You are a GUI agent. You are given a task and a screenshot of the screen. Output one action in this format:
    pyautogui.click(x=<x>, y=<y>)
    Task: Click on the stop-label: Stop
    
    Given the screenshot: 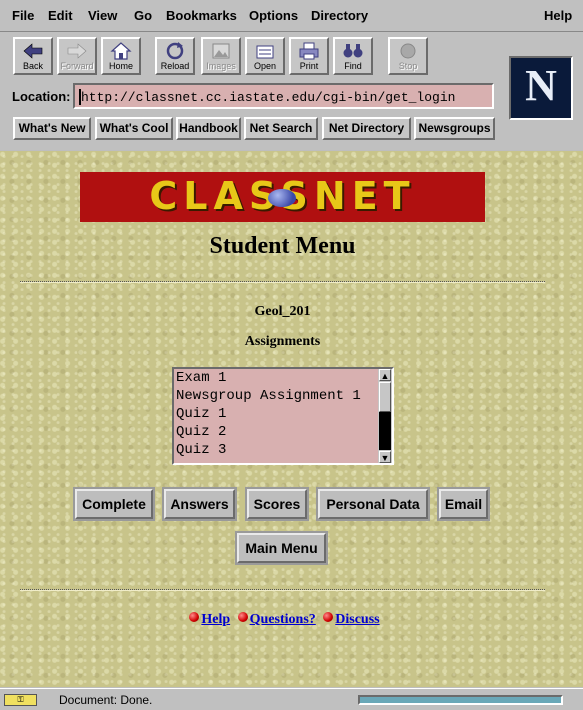 What is the action you would take?
    pyautogui.click(x=408, y=66)
    